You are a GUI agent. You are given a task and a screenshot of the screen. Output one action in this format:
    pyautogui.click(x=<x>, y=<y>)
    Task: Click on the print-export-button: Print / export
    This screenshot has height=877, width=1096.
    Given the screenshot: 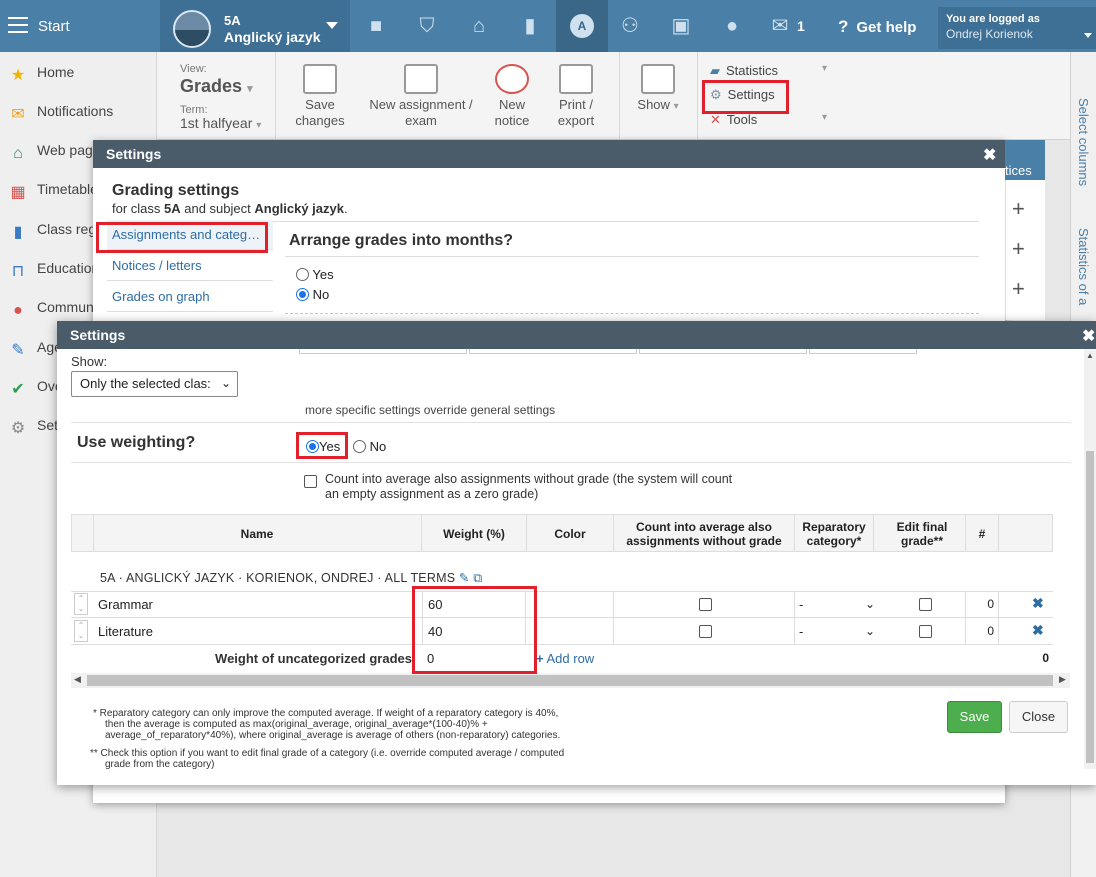 What is the action you would take?
    pyautogui.click(x=576, y=96)
    